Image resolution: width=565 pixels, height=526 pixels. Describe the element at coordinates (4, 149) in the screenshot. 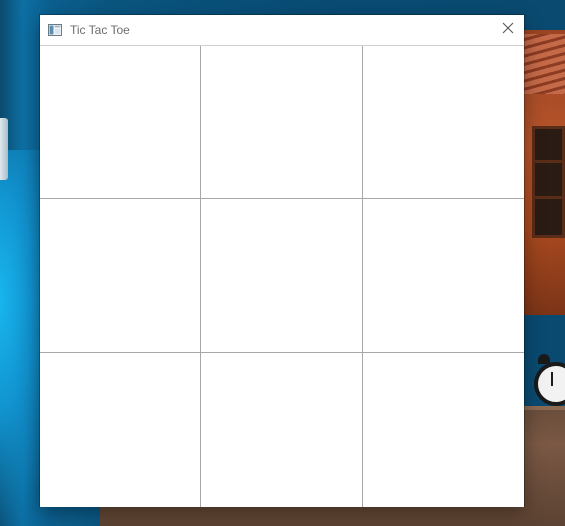

I see `wallpaper-lamp` at that location.